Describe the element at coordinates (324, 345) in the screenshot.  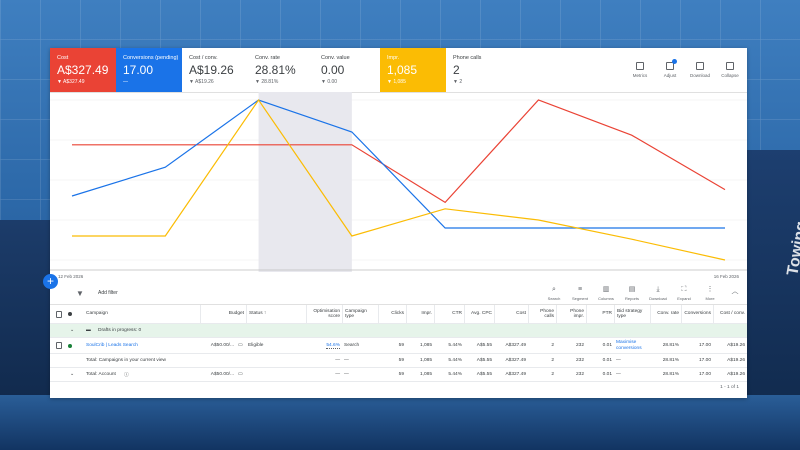
I see `opt-score-link: 54.6%` at that location.